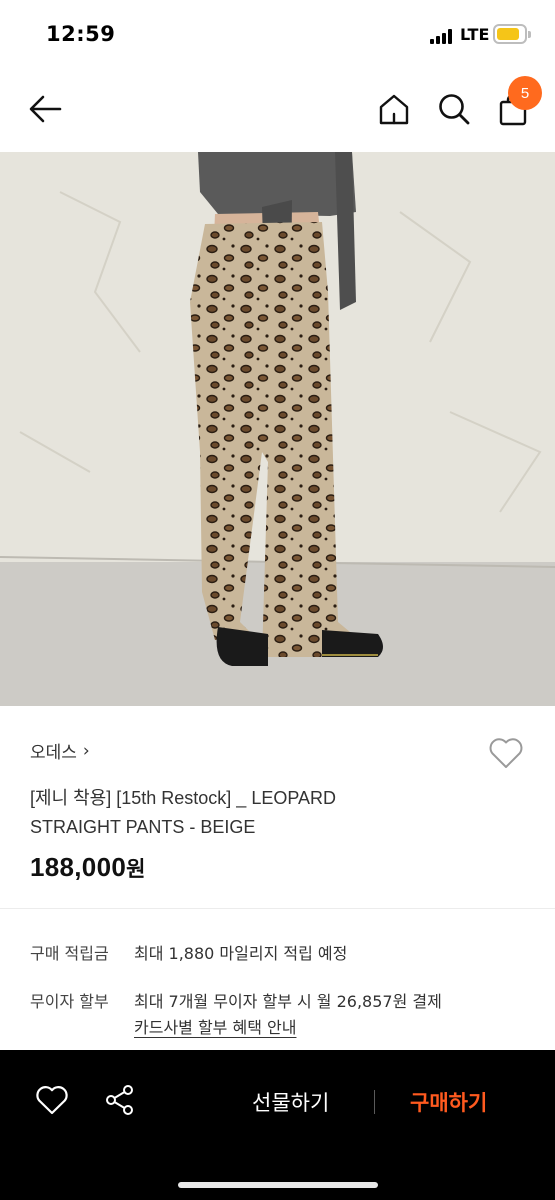  Describe the element at coordinates (448, 1102) in the screenshot. I see `buy-button: 구매하기` at that location.